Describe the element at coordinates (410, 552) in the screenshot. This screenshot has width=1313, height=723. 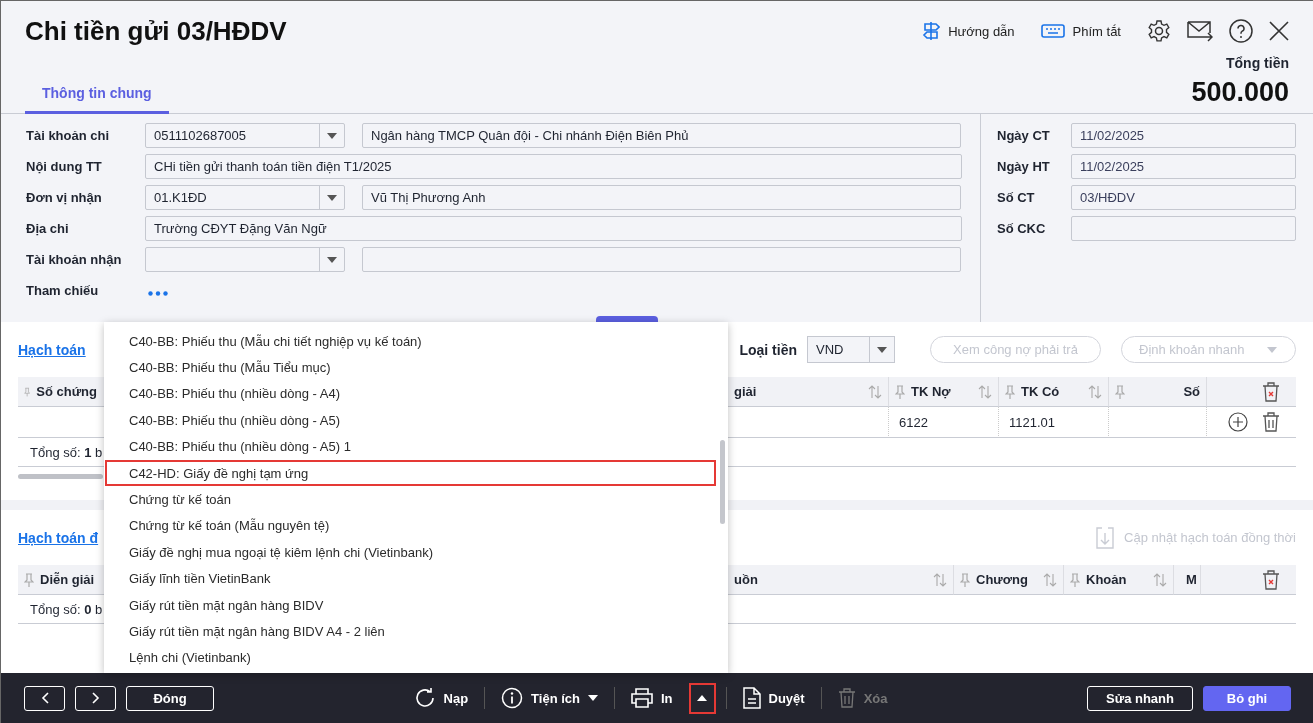
I see `menu-item: Giấy đề nghị mua ngoại tệ kiêm lệnh chi (Vietinbank)` at that location.